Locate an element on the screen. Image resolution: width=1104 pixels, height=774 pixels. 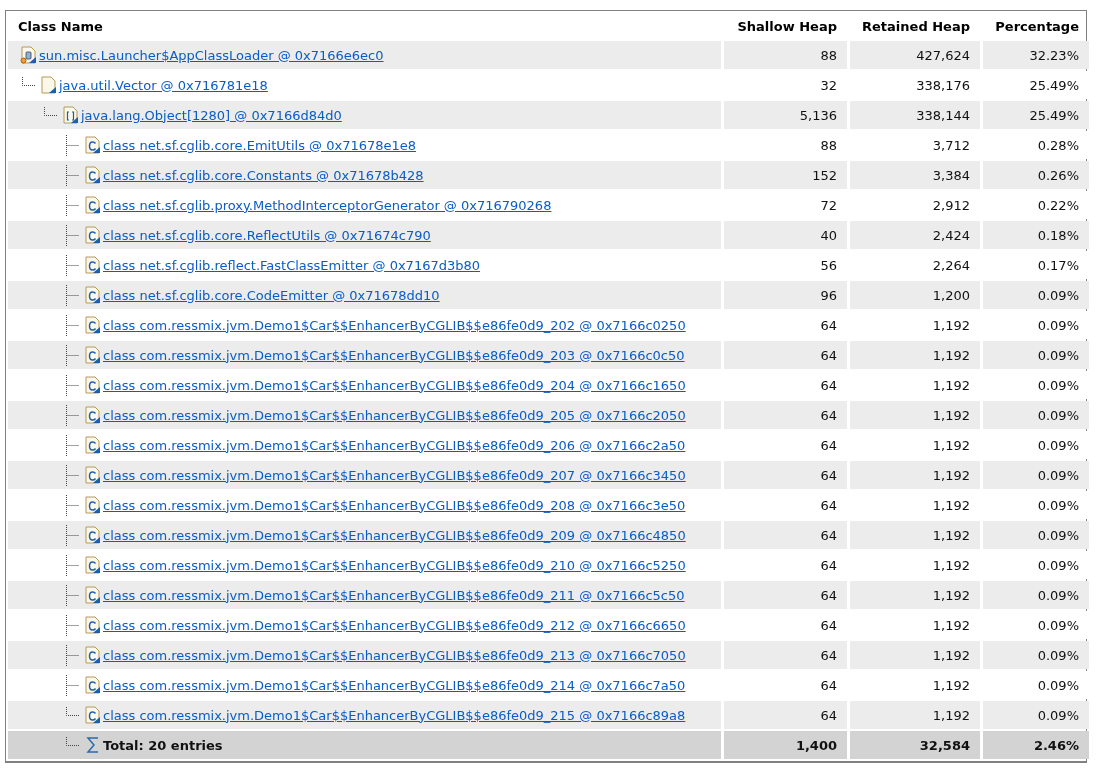
object-link: class com.ressmix.jvm.Demo1$Car$$EnhancerByCGLIB$$e86fe0d9_206 @ 0x7166c2a50 is located at coordinates (394, 445).